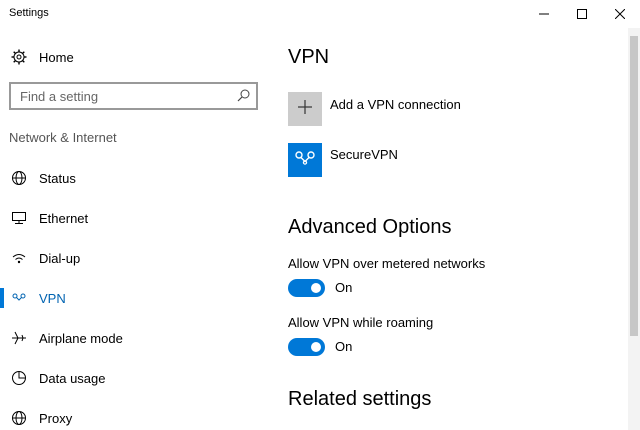 This screenshot has height=430, width=640. Describe the element at coordinates (395, 104) in the screenshot. I see `add-vpn-label: Add a VPN connection` at that location.